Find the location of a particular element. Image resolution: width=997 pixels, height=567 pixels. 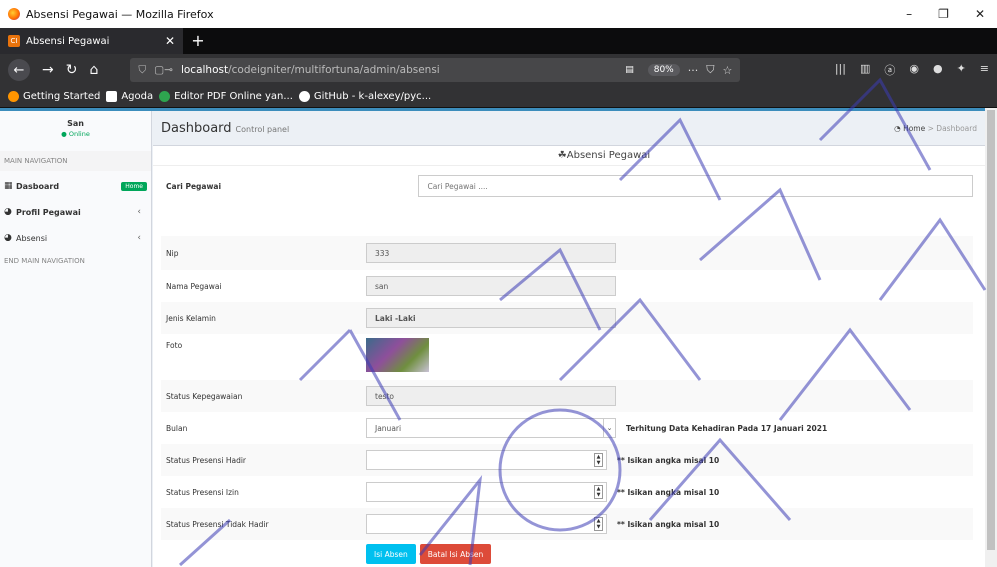

nav-footer: END MAIN NAVIGATION is located at coordinates (44, 261).